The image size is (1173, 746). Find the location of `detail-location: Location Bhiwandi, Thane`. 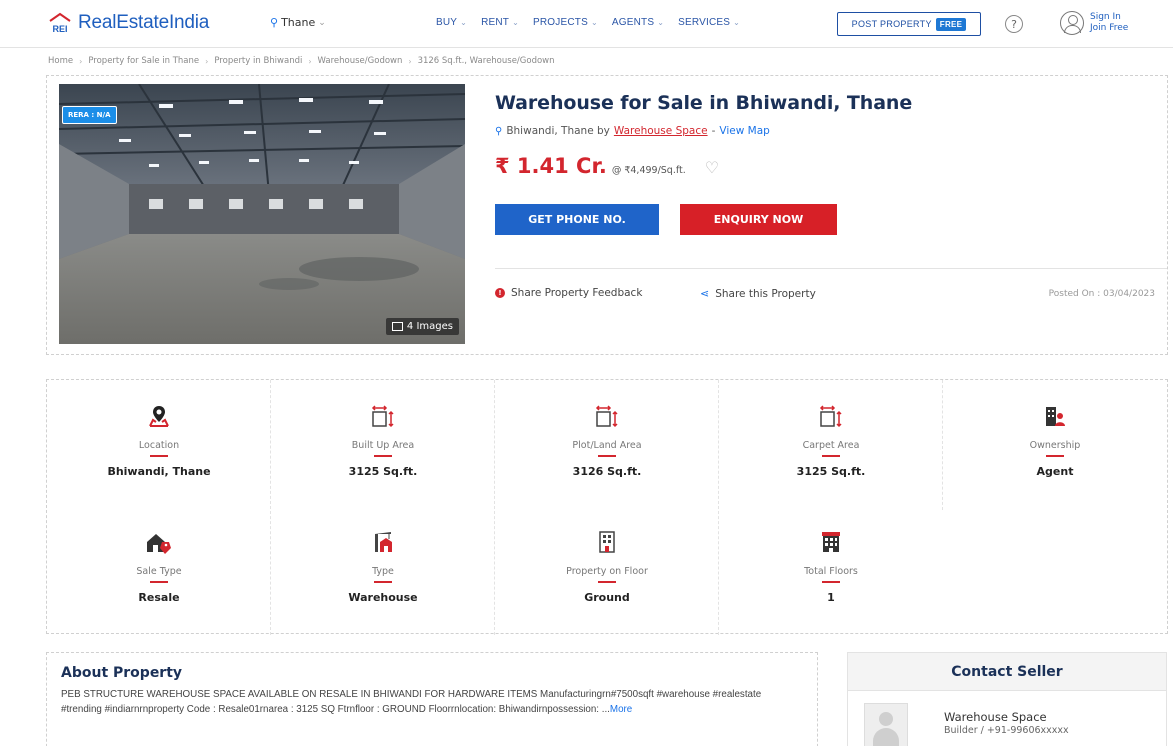

detail-location: Location Bhiwandi, Thane is located at coordinates (159, 442).